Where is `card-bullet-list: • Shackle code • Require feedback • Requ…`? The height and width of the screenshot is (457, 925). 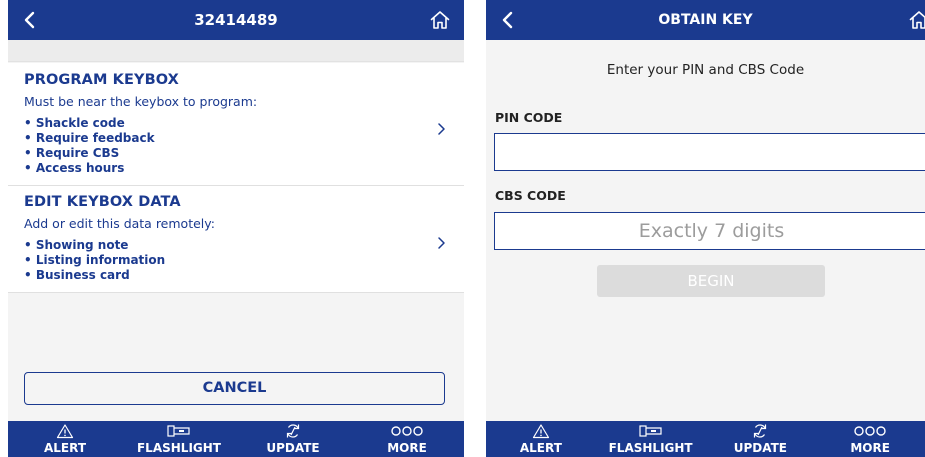 card-bullet-list: • Shackle code • Require feedback • Requ… is located at coordinates (89, 146).